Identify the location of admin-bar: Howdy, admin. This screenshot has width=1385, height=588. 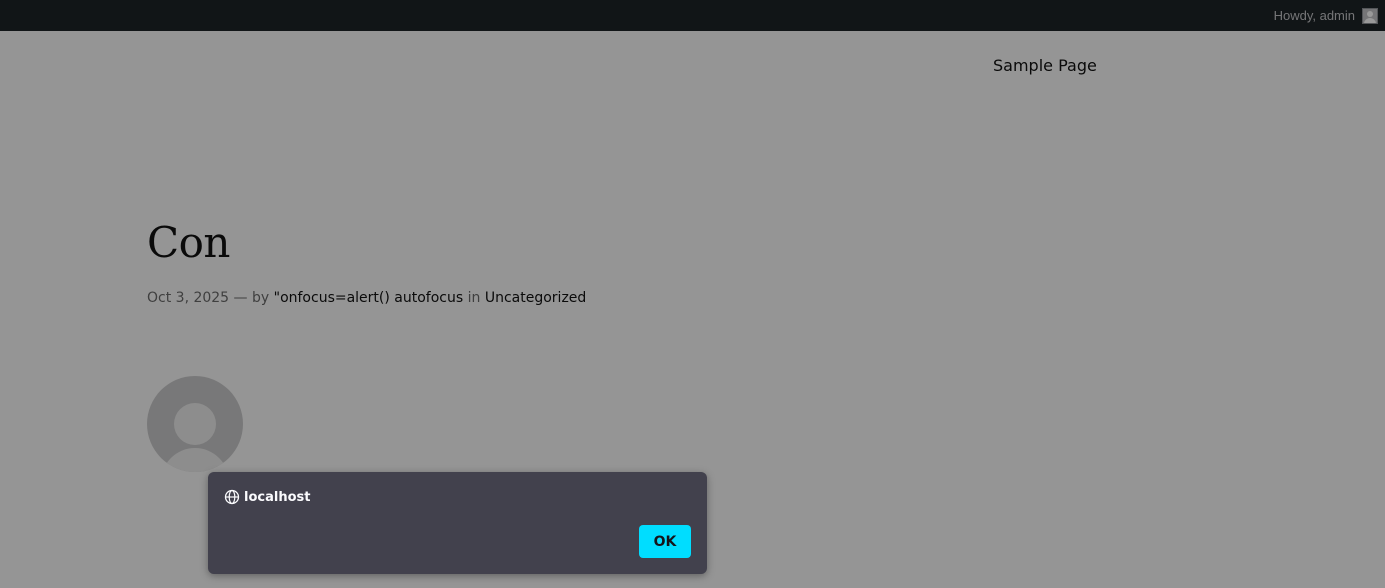
(692, 15).